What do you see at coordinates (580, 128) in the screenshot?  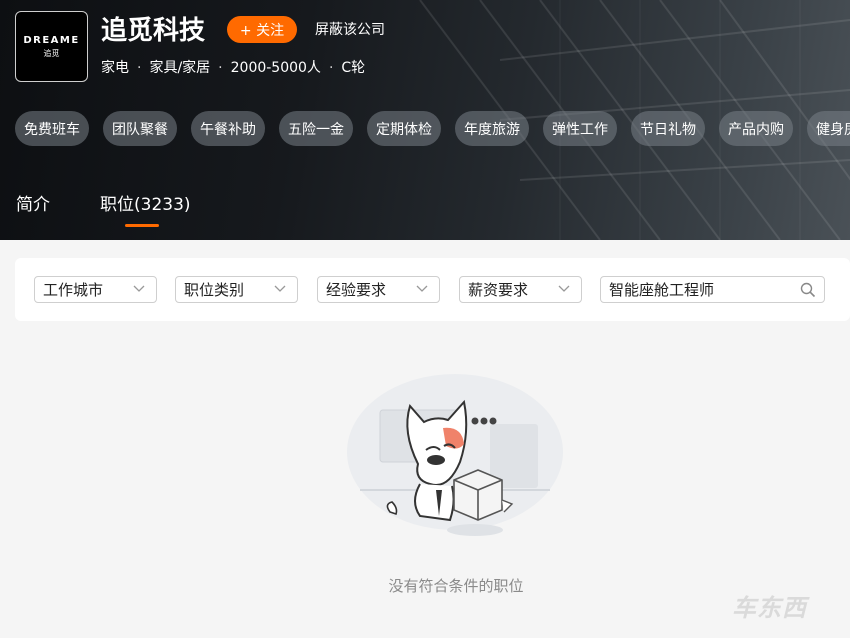 I see `benefit-tag: 弹性工作` at bounding box center [580, 128].